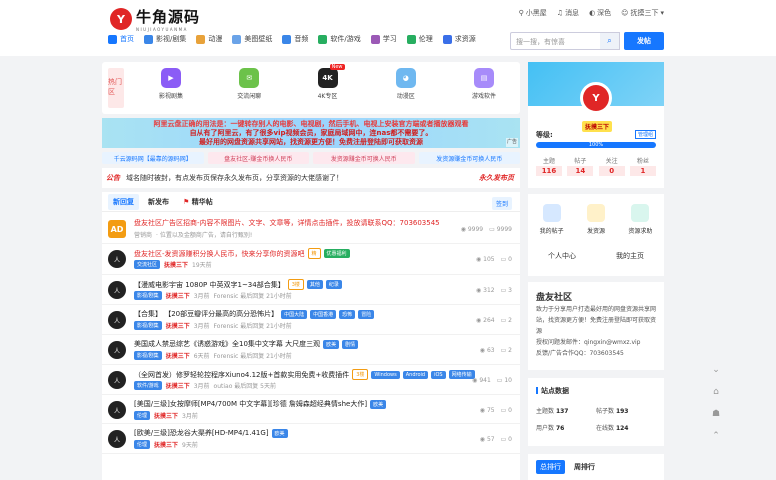  I want to click on post-tag: 恐怖, so click(347, 314).